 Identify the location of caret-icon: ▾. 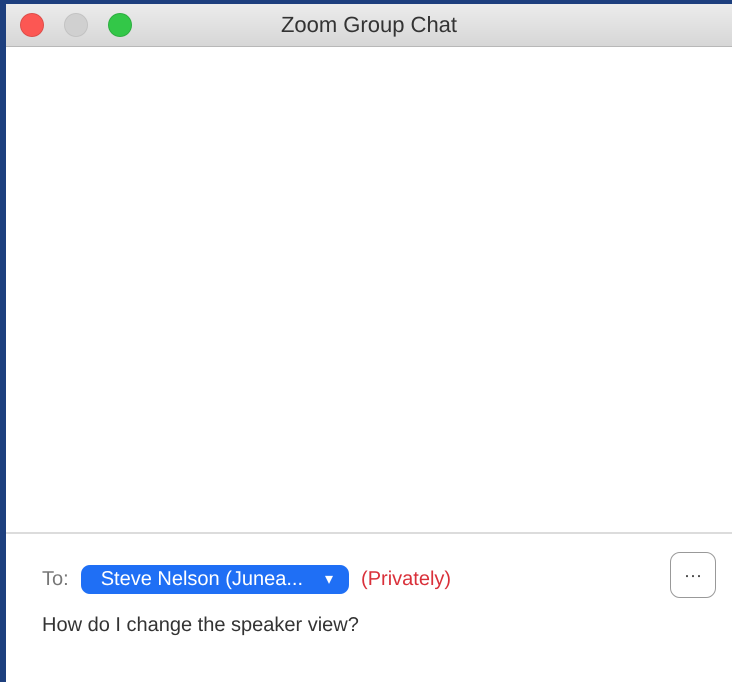
(329, 579).